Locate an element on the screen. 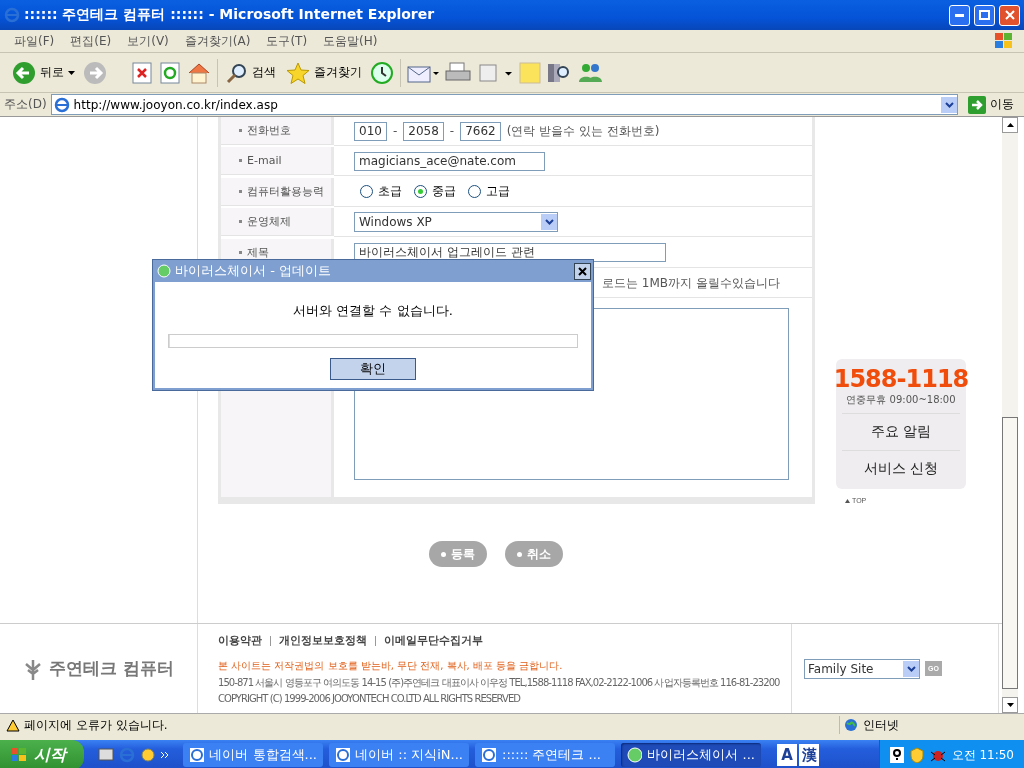  os-dropdown: Windows XP is located at coordinates (456, 222).